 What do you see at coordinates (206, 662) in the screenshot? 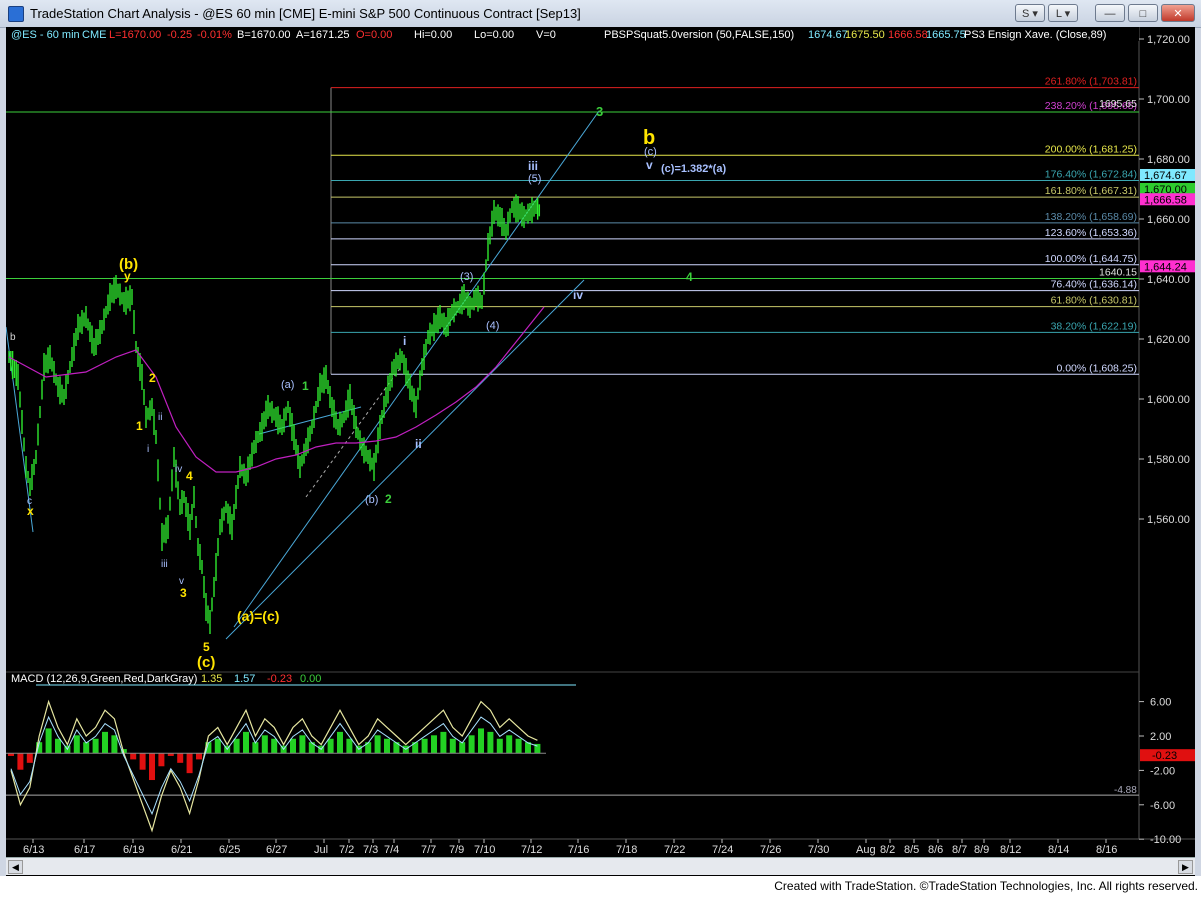
I see `wave-label-c-paren: (c)` at bounding box center [206, 662].